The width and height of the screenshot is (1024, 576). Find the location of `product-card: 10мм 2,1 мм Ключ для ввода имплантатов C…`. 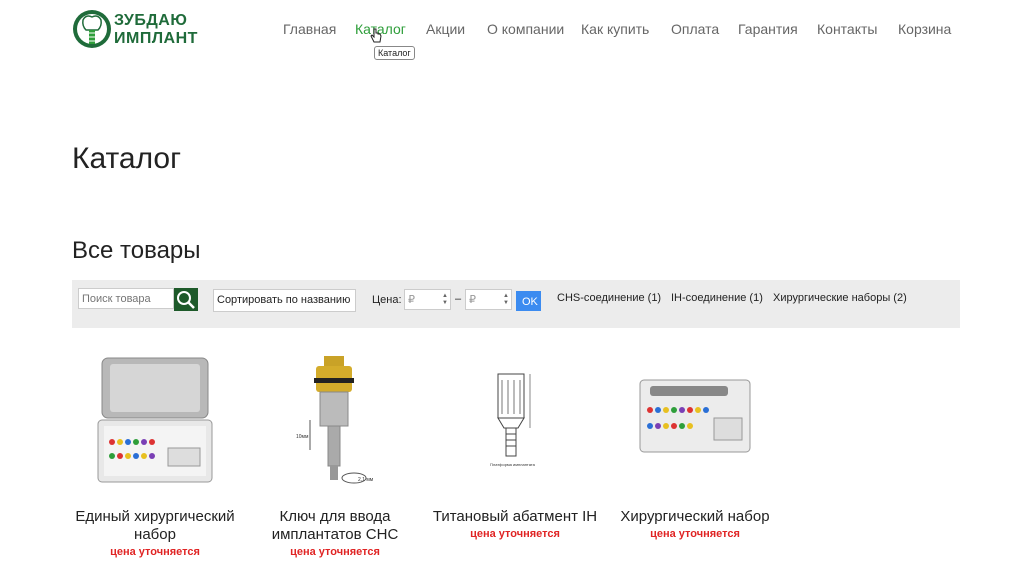

product-card: 10мм 2,1 мм Ключ для ввода имплантатов C… is located at coordinates (335, 454).